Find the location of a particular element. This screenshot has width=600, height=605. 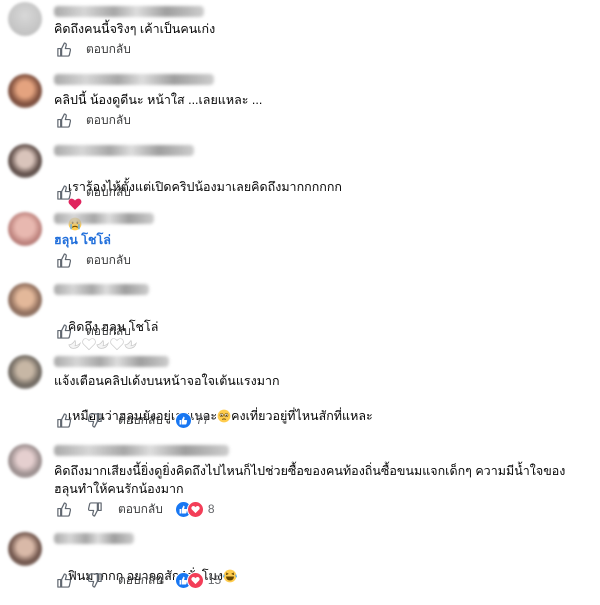

comment-text-line: แจ้งเตือนคลิปเด้งบนหน้าจอใจเต้นแรงมาก is located at coordinates (167, 381).